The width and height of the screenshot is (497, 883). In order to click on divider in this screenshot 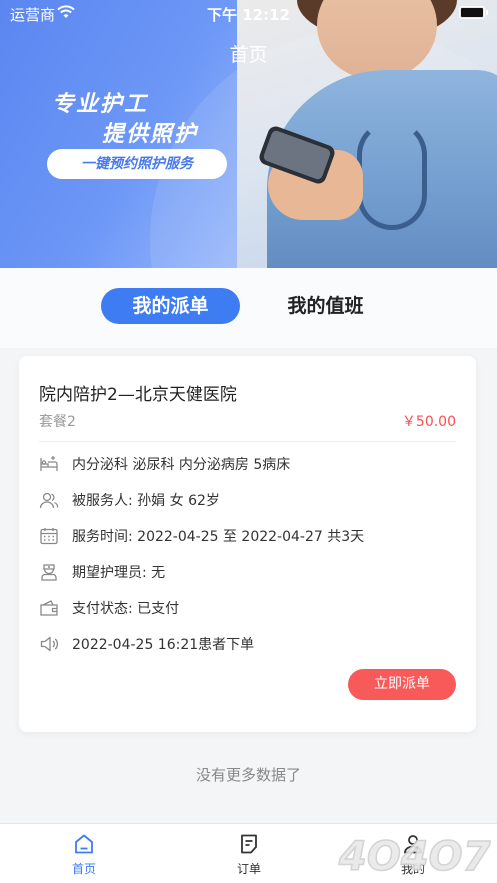, I will do `click(247, 441)`.